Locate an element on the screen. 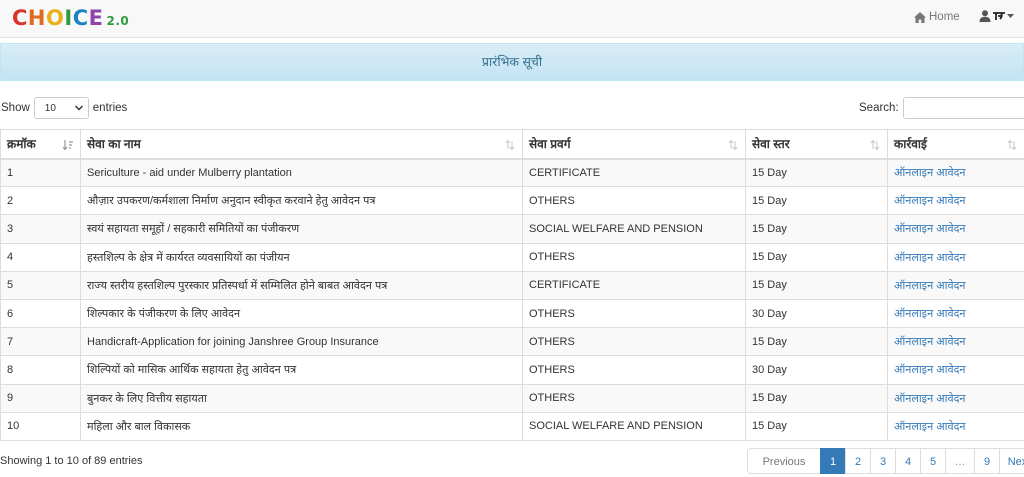 The image size is (1024, 477). pagination-page-2: 2 is located at coordinates (858, 461).